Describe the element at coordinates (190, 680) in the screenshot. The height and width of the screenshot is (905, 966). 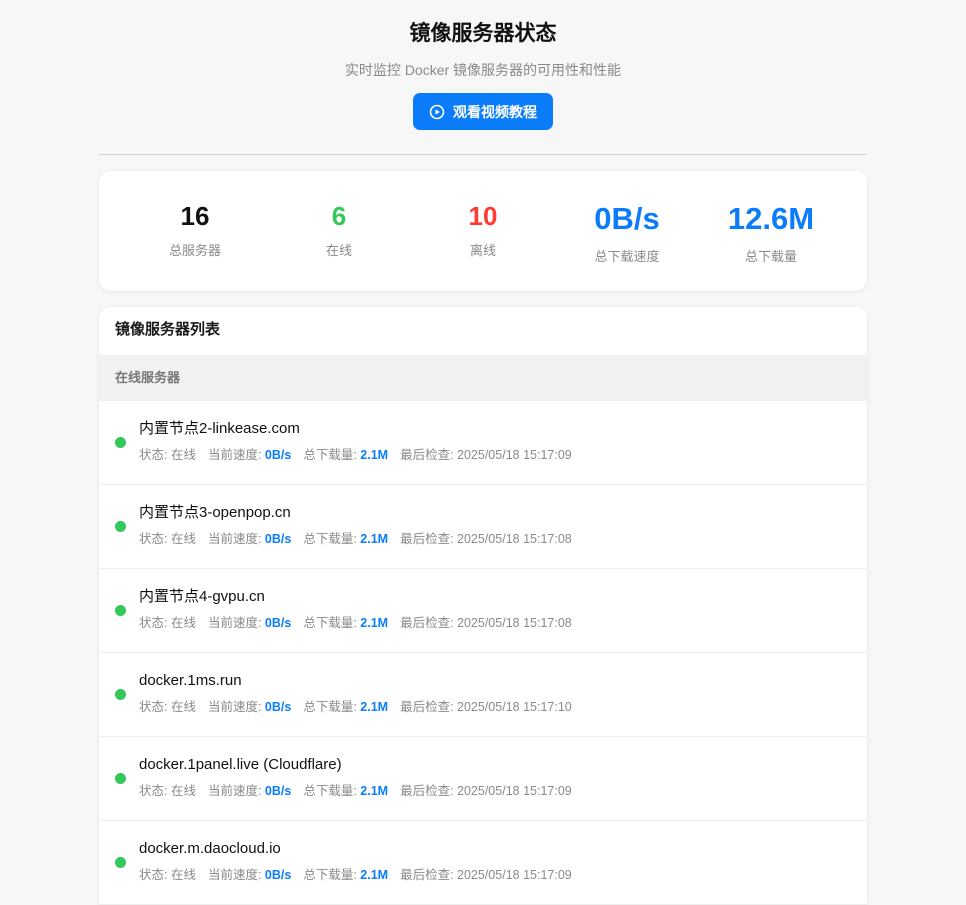
I see `server-name: docker.1ms.run` at that location.